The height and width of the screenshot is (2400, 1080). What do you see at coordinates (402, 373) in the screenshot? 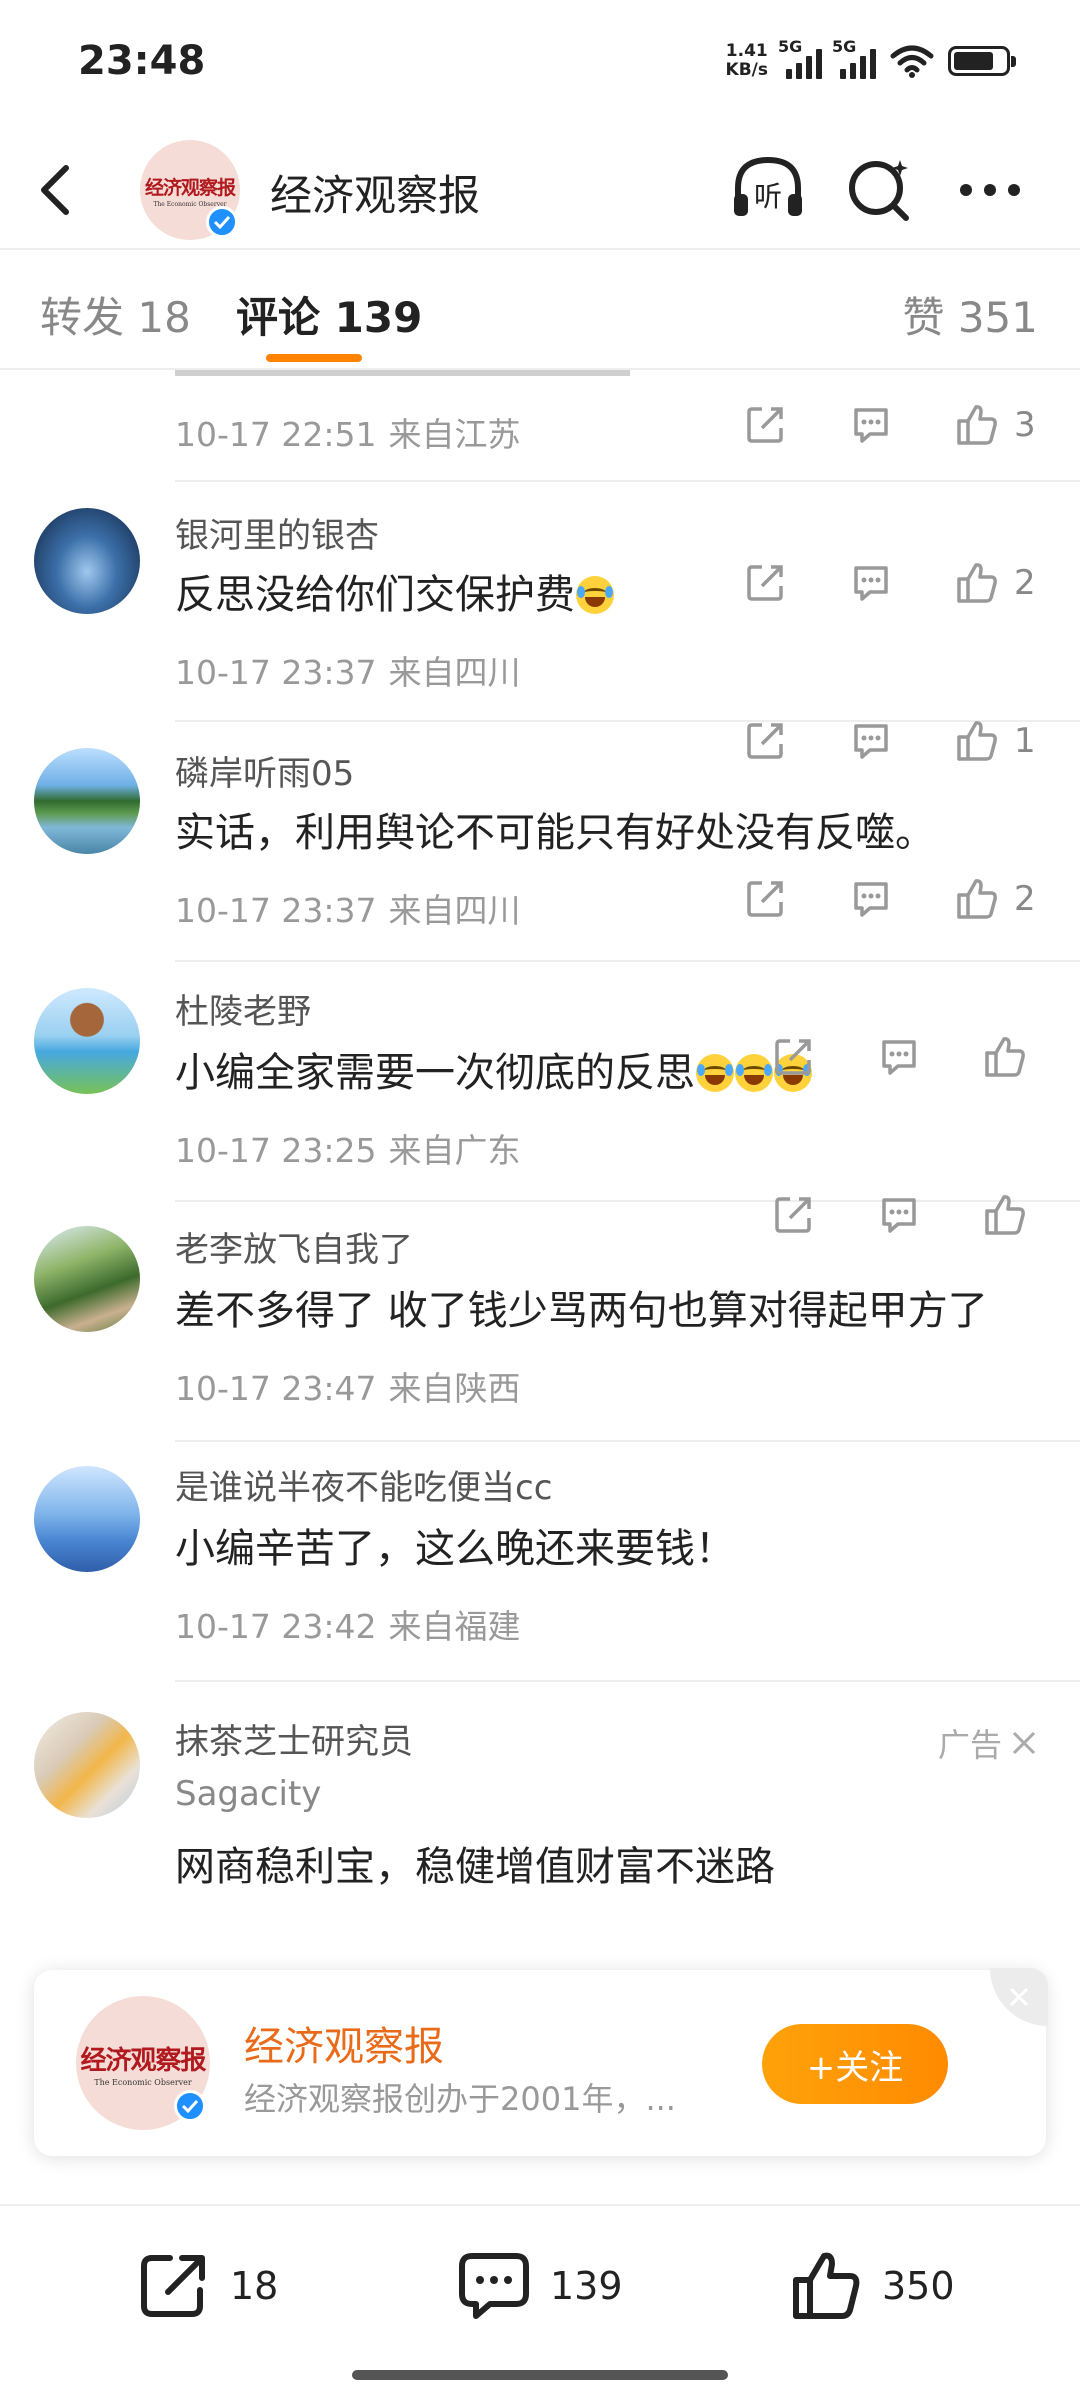
I see `comment-image-edge` at bounding box center [402, 373].